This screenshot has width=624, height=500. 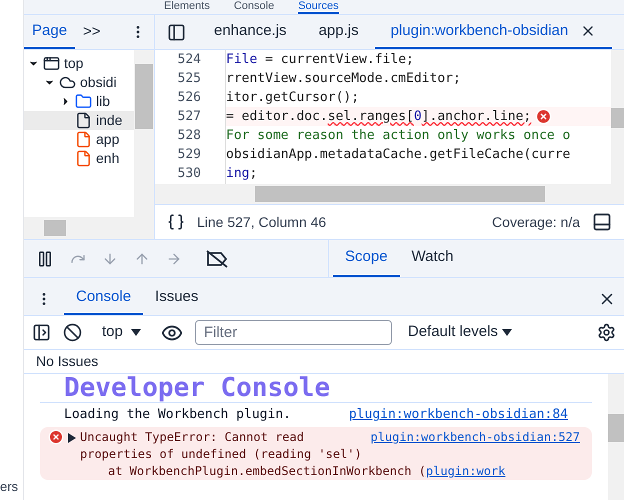 What do you see at coordinates (189, 174) in the screenshot?
I see `line-number: 530` at bounding box center [189, 174].